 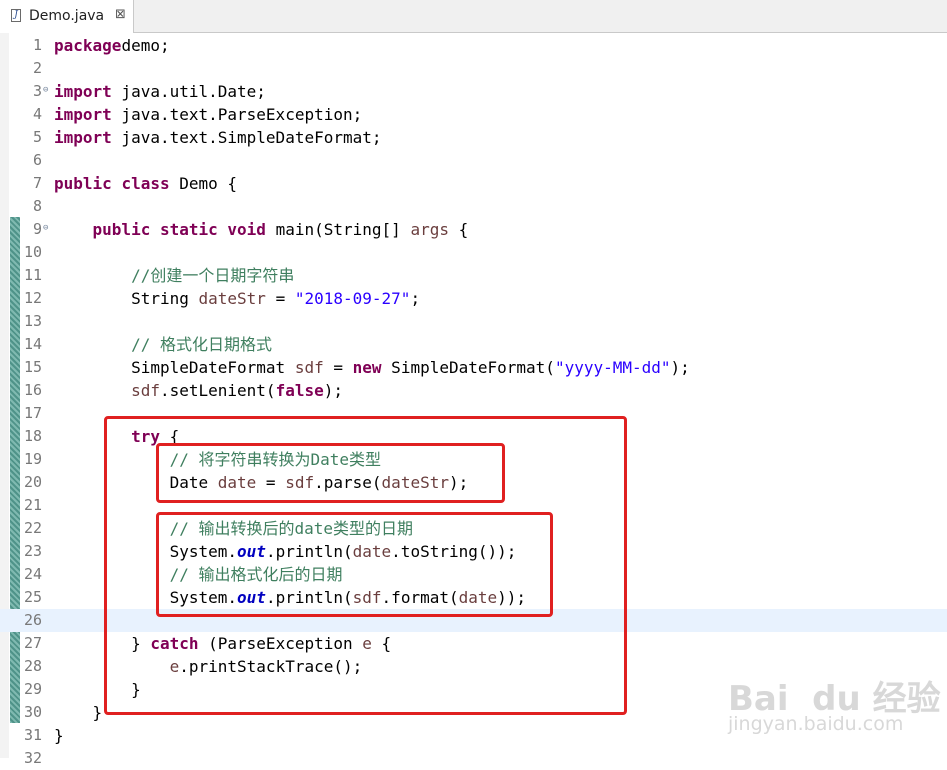 I want to click on line-number: 22, so click(x=32, y=528).